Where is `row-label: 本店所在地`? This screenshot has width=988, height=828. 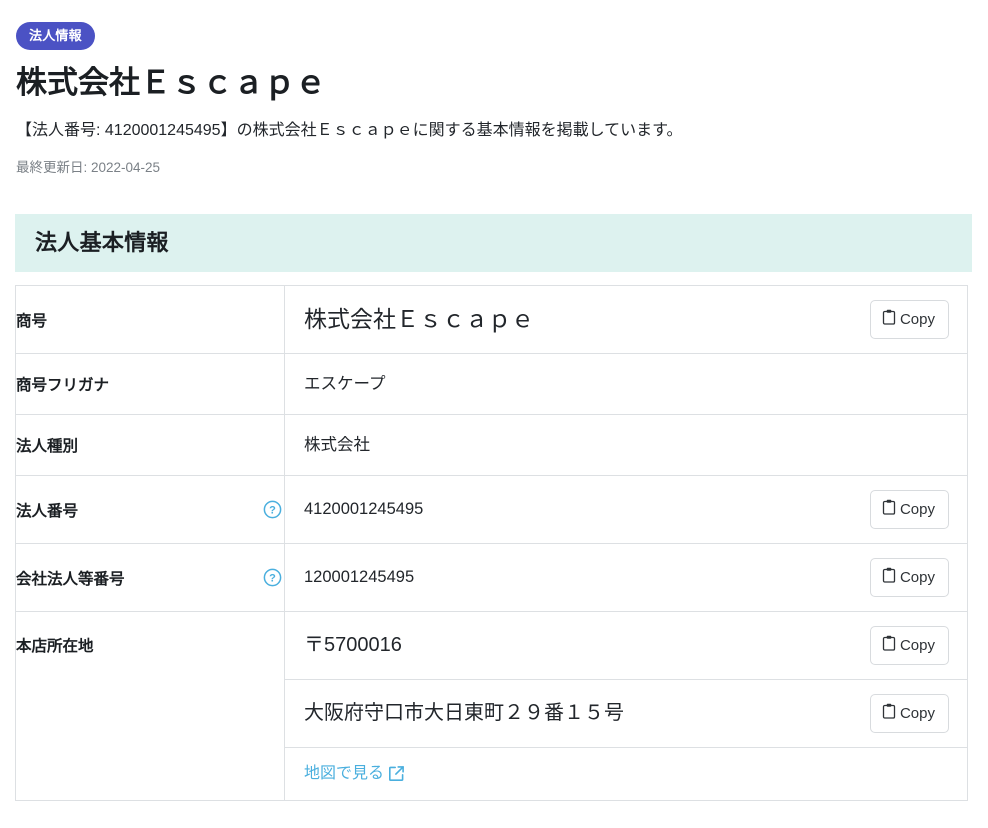
row-label: 本店所在地 is located at coordinates (55, 646).